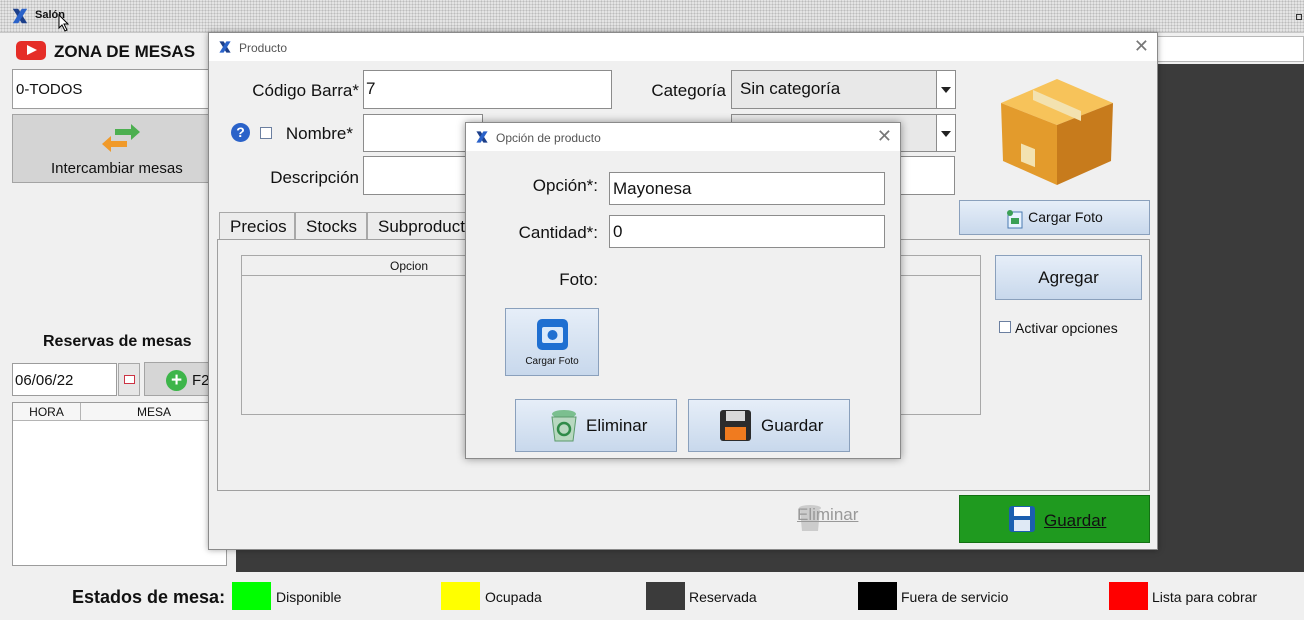  Describe the element at coordinates (314, 177) in the screenshot. I see `description-label: Descripción` at that location.